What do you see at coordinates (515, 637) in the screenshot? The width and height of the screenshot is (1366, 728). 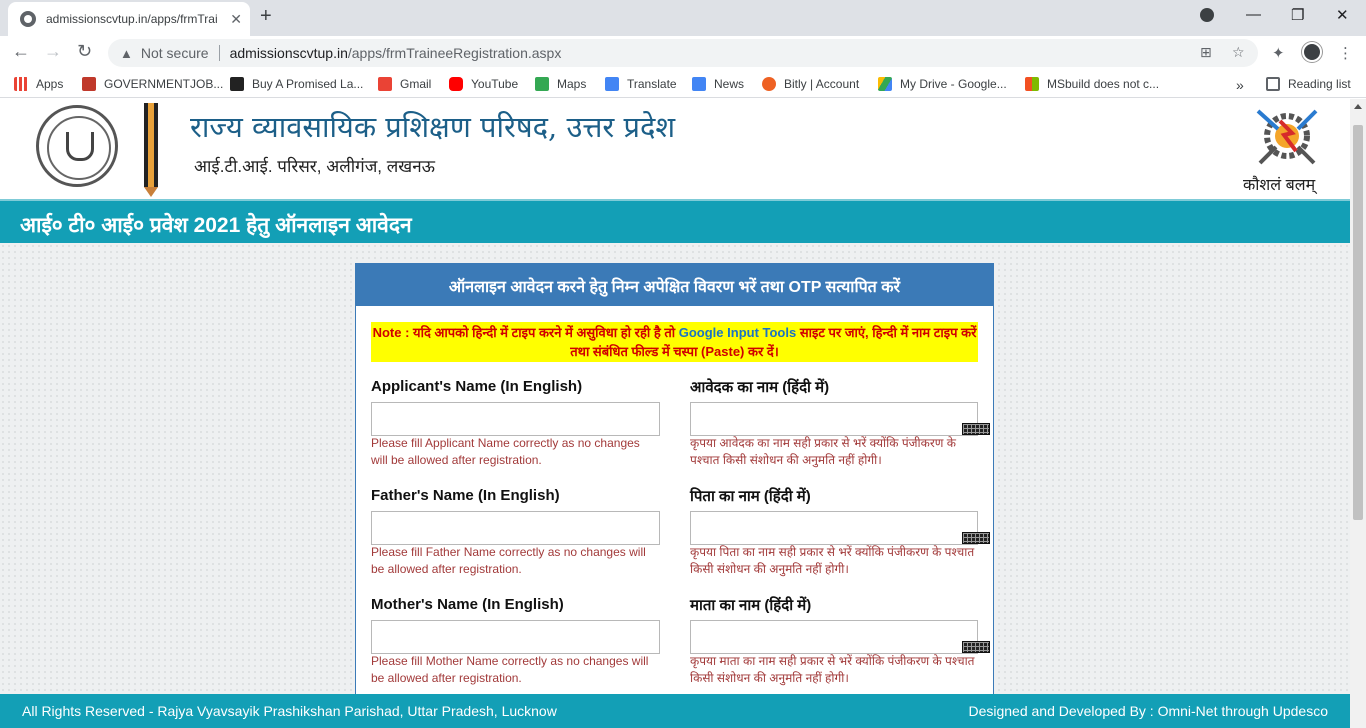 I see `mother-name-en-input` at bounding box center [515, 637].